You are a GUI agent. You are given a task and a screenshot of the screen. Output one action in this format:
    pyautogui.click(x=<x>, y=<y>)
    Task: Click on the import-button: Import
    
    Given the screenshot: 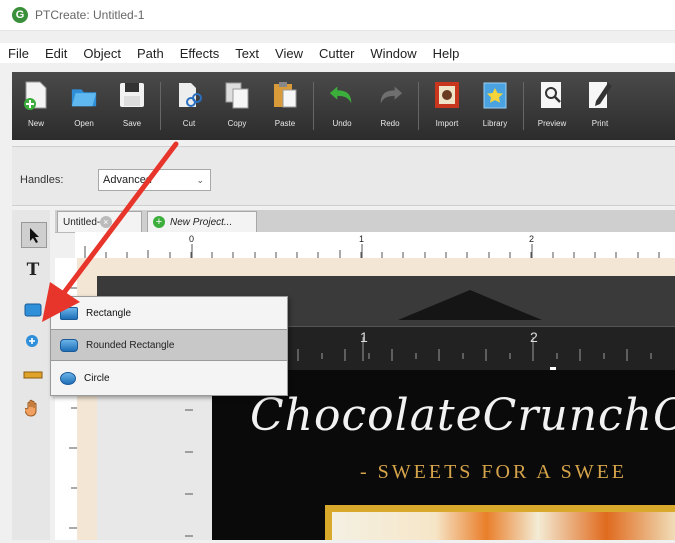 What is the action you would take?
    pyautogui.click(x=447, y=106)
    